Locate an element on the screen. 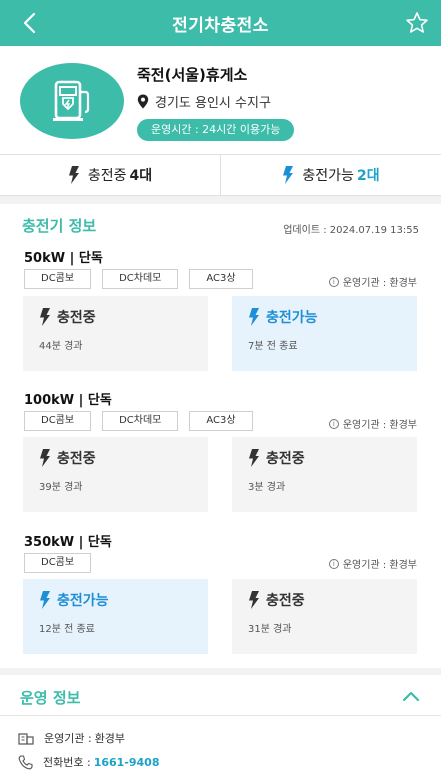 The image size is (441, 784). charging-count: 충전중 4대 is located at coordinates (110, 175).